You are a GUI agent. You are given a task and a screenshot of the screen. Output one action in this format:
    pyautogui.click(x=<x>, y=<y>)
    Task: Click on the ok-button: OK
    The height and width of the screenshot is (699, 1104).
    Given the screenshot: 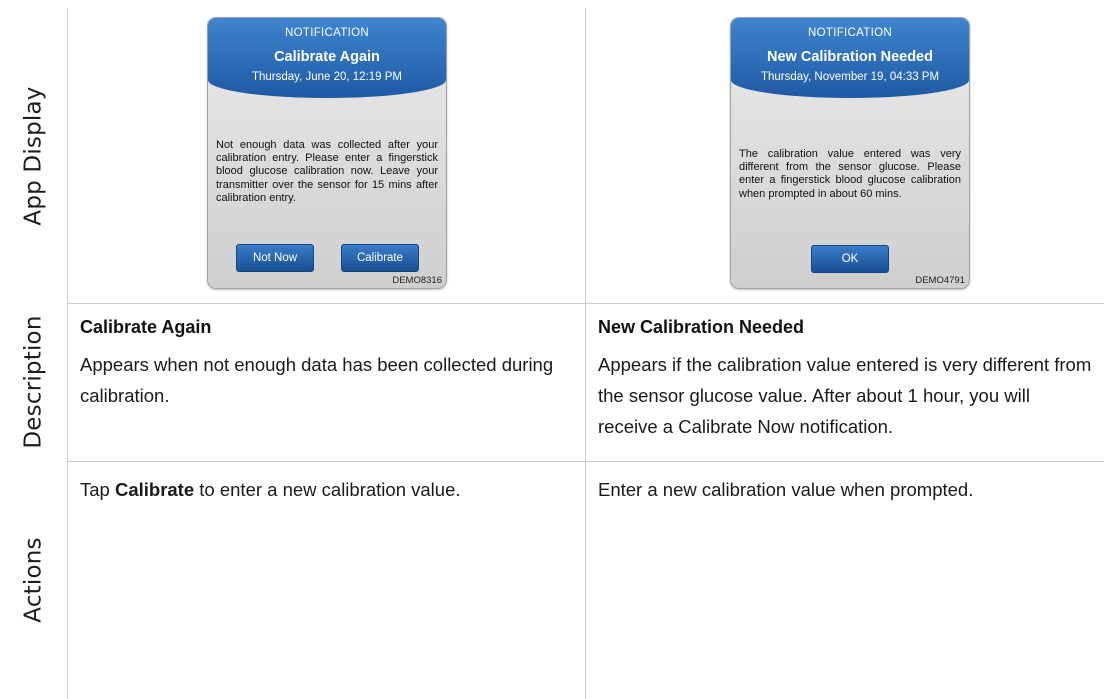 What is the action you would take?
    pyautogui.click(x=850, y=259)
    